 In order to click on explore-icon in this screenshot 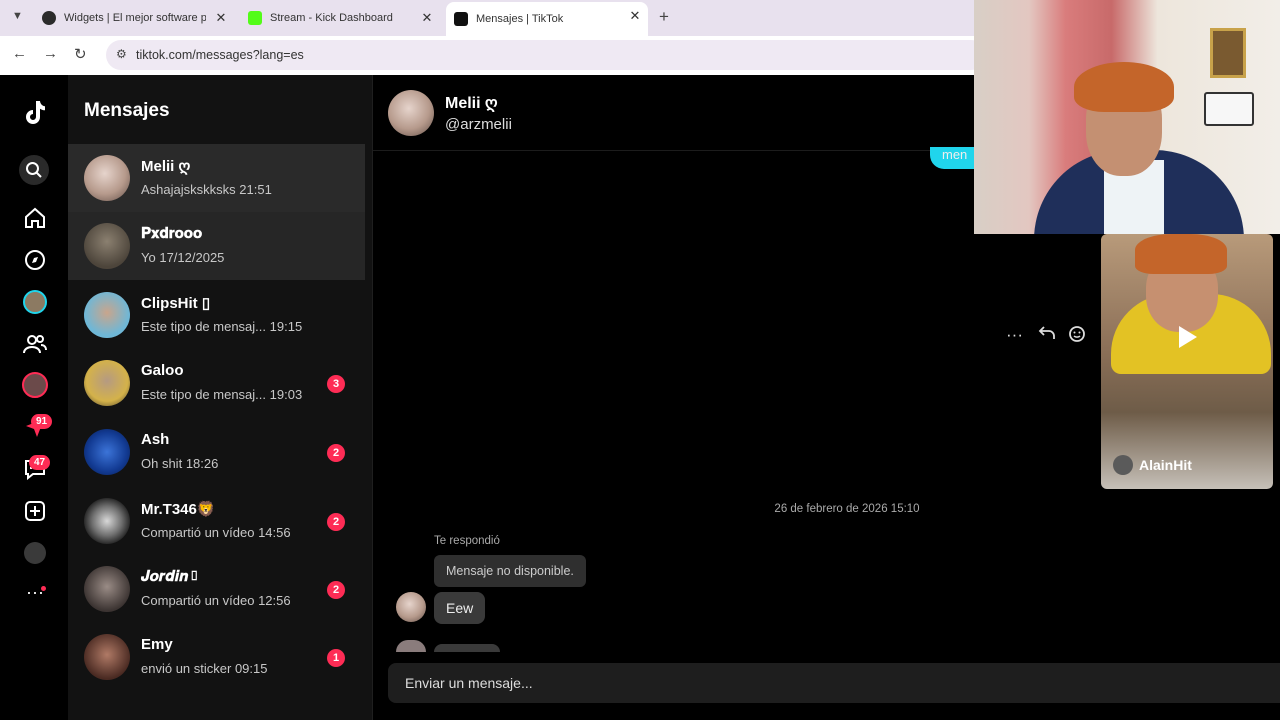, I will do `click(35, 260)`.